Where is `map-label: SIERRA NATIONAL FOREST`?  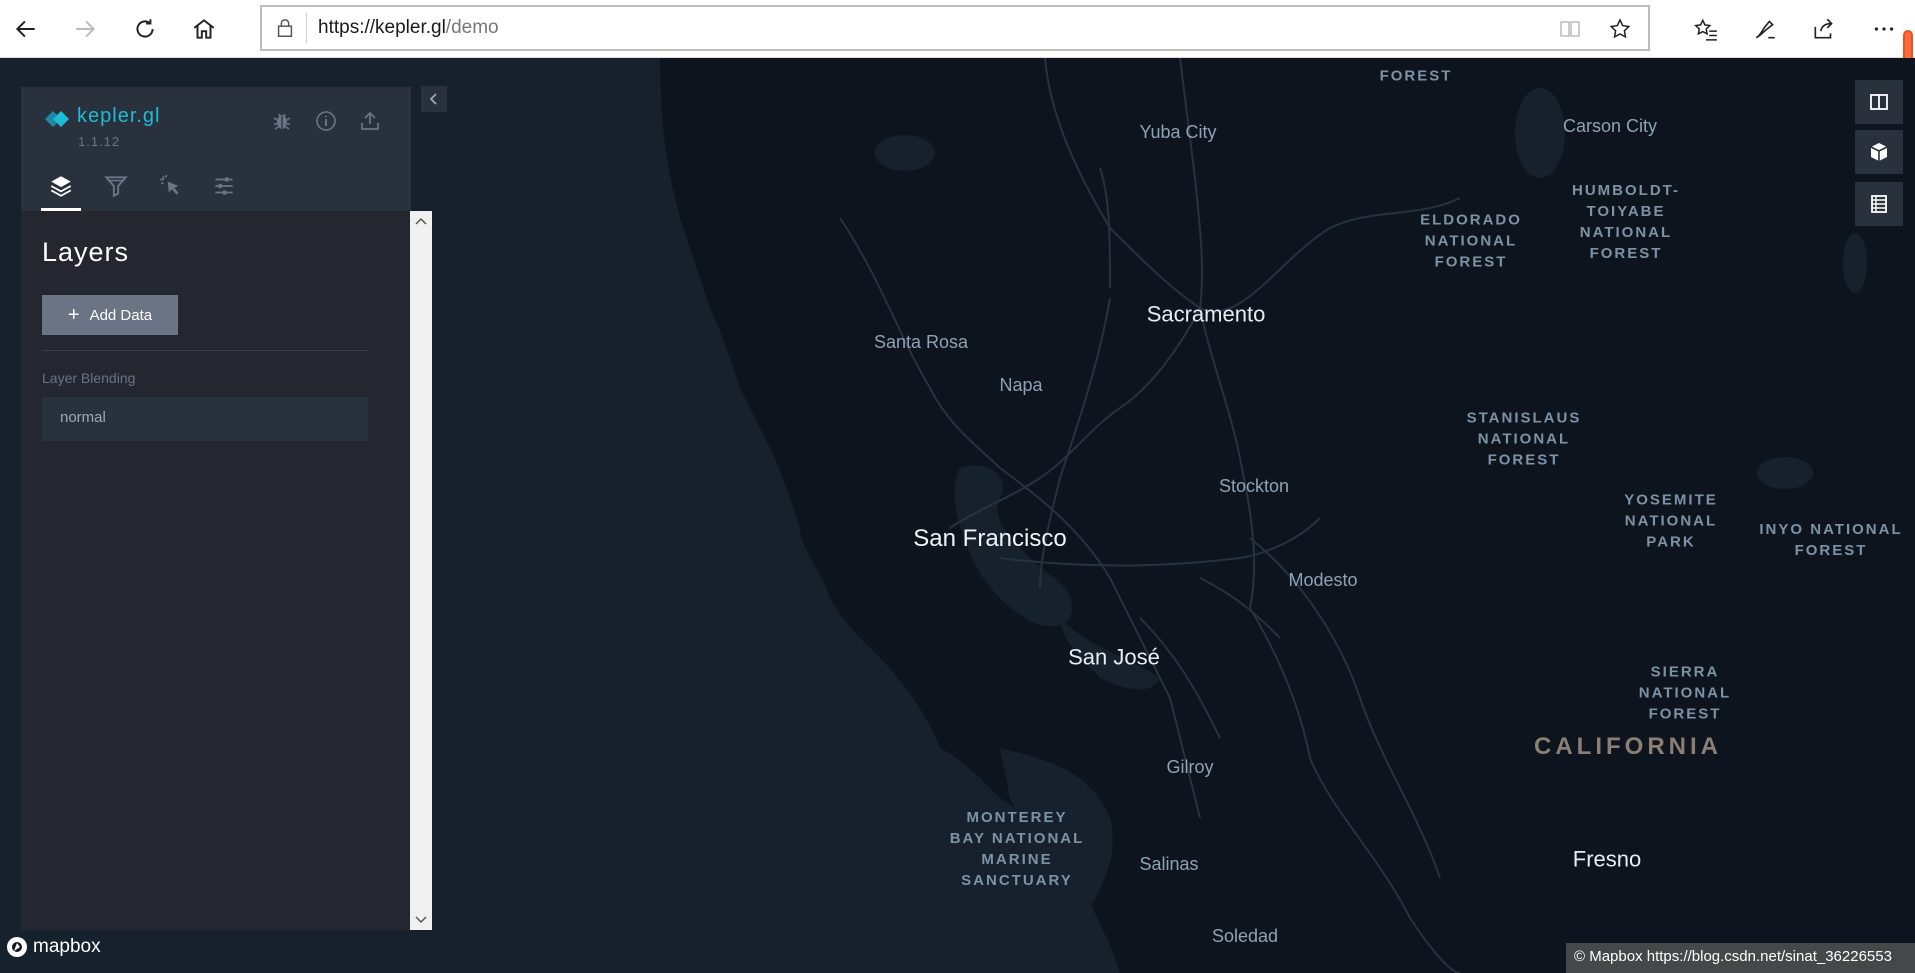
map-label: SIERRA NATIONAL FOREST is located at coordinates (1685, 693).